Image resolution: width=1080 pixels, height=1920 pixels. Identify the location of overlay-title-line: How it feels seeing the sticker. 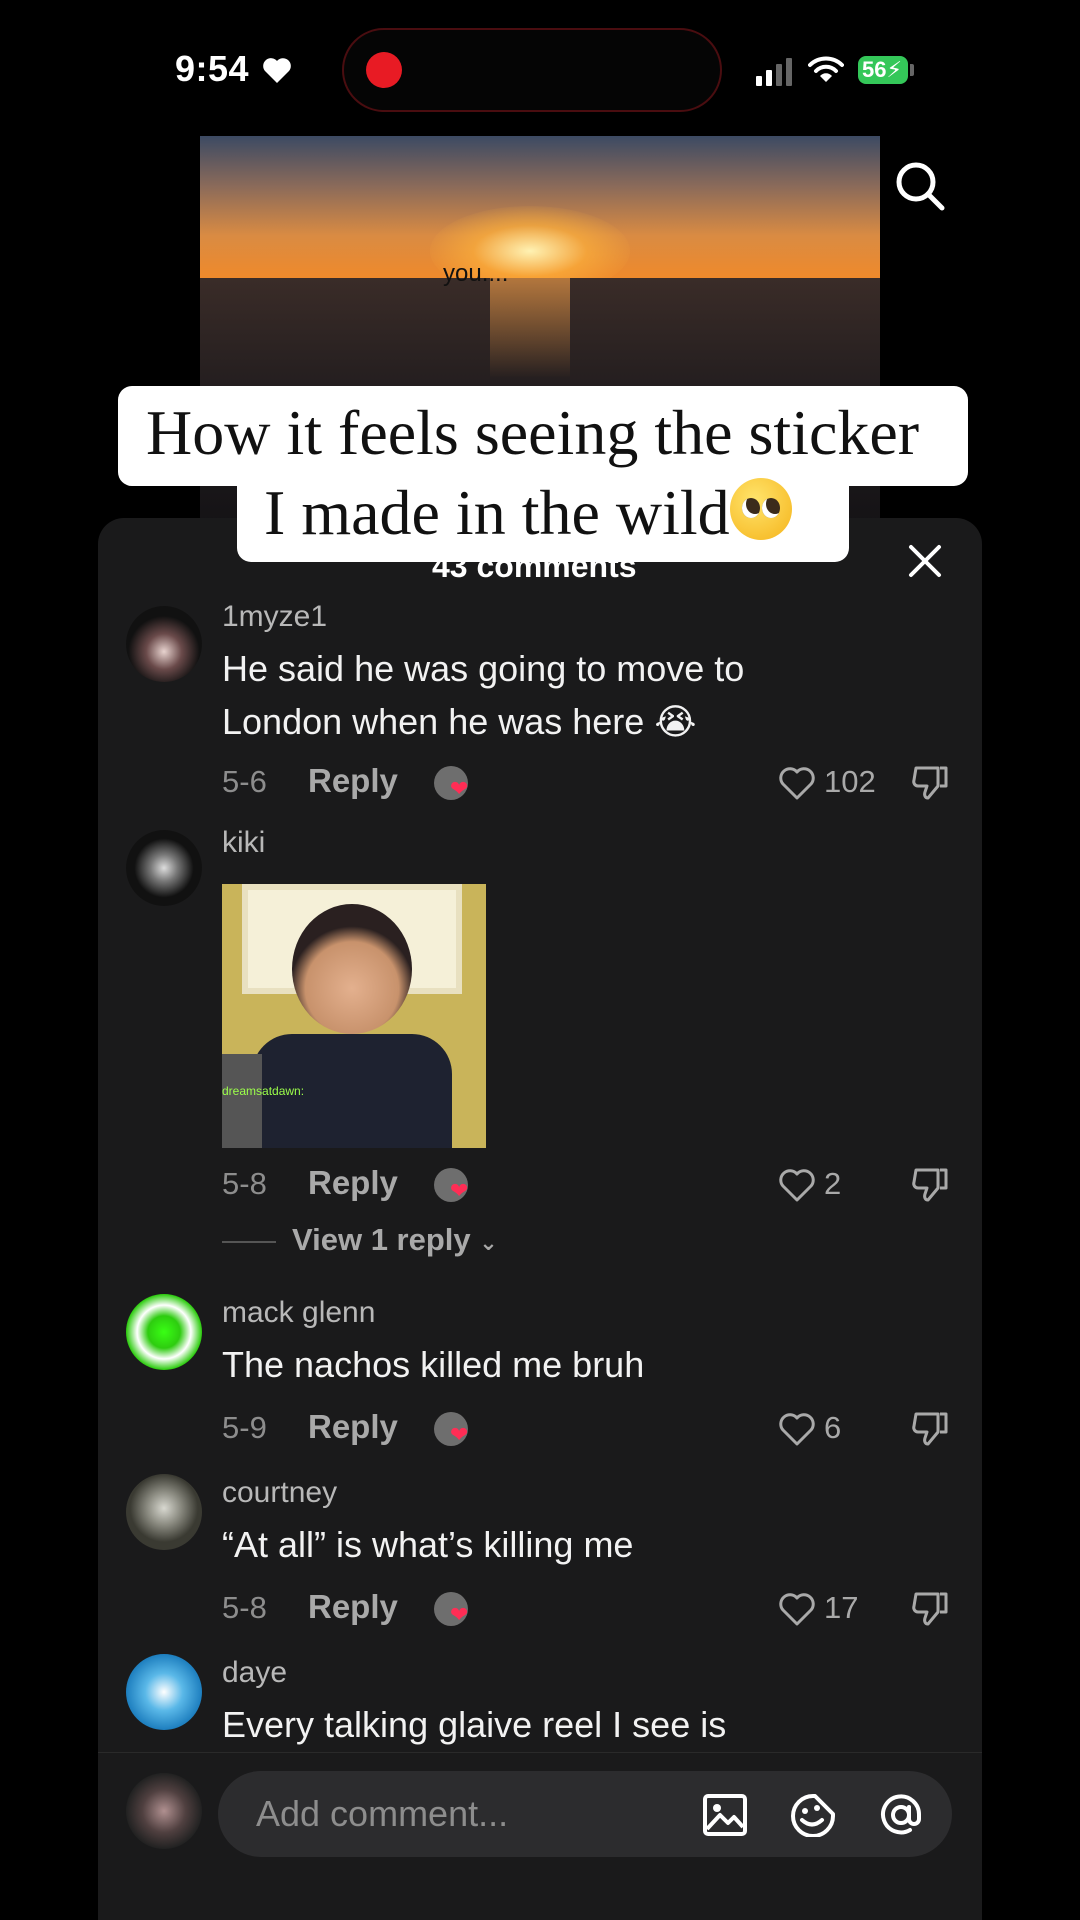
(533, 432).